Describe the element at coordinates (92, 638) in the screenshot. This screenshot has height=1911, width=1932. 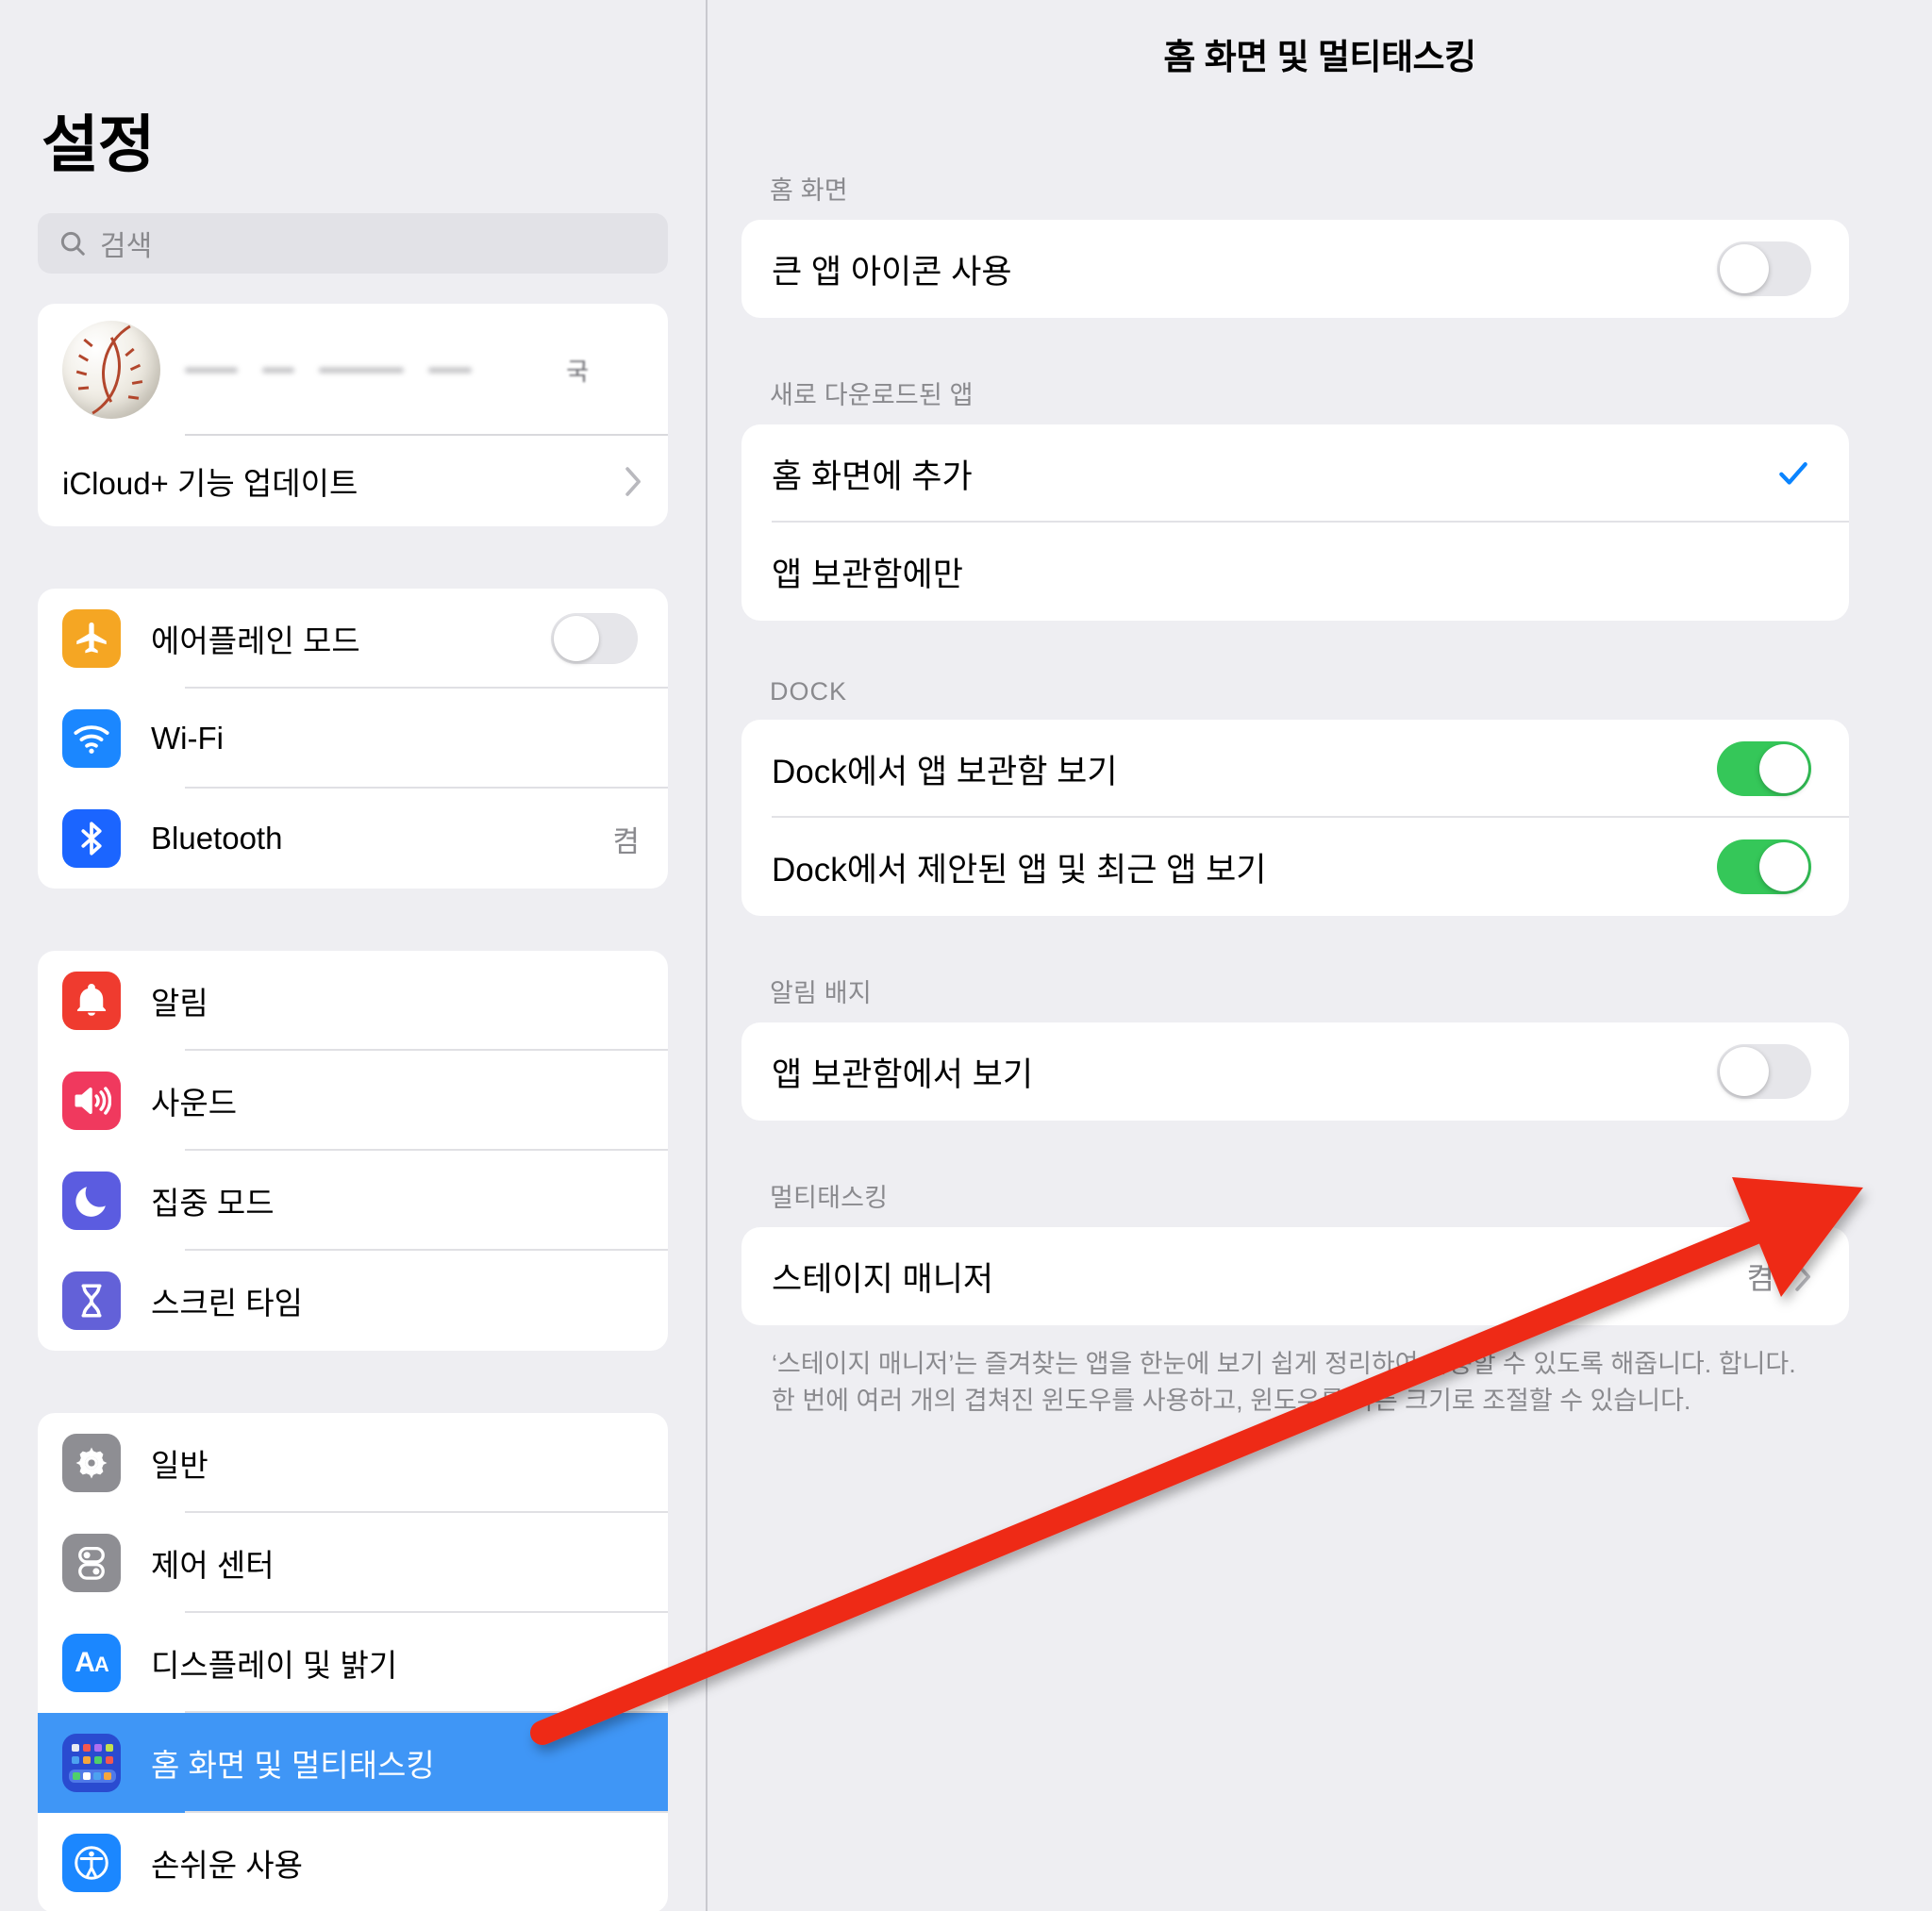
I see `airplane-icon` at that location.